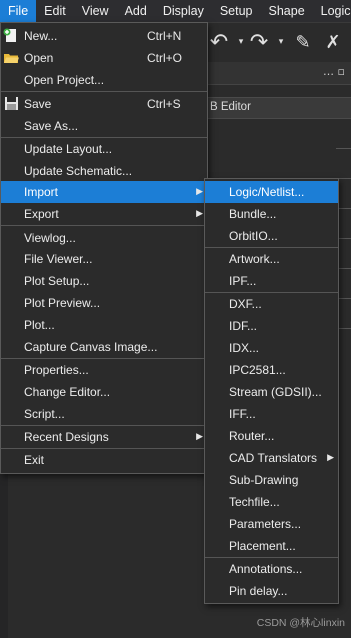 The height and width of the screenshot is (638, 351). Describe the element at coordinates (104, 36) in the screenshot. I see `menu-item-new: New... Ctrl+N` at that location.